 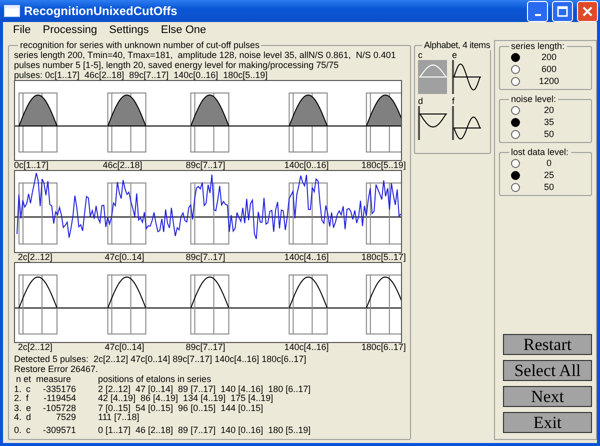 I want to click on table-cell-text: 2., so click(x=18, y=399).